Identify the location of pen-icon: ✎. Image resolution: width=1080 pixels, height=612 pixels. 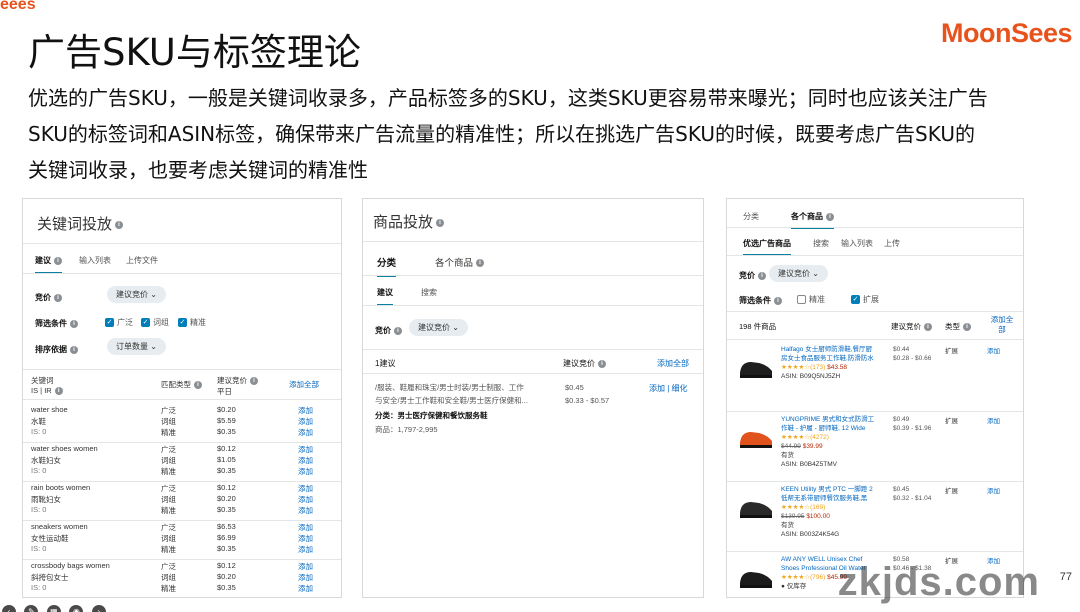
(31, 608).